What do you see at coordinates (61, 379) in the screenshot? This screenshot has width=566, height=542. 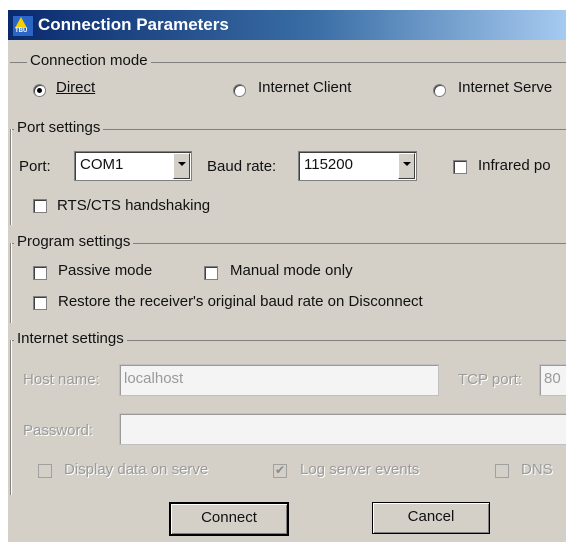 I see `host-name-label: Host name:` at bounding box center [61, 379].